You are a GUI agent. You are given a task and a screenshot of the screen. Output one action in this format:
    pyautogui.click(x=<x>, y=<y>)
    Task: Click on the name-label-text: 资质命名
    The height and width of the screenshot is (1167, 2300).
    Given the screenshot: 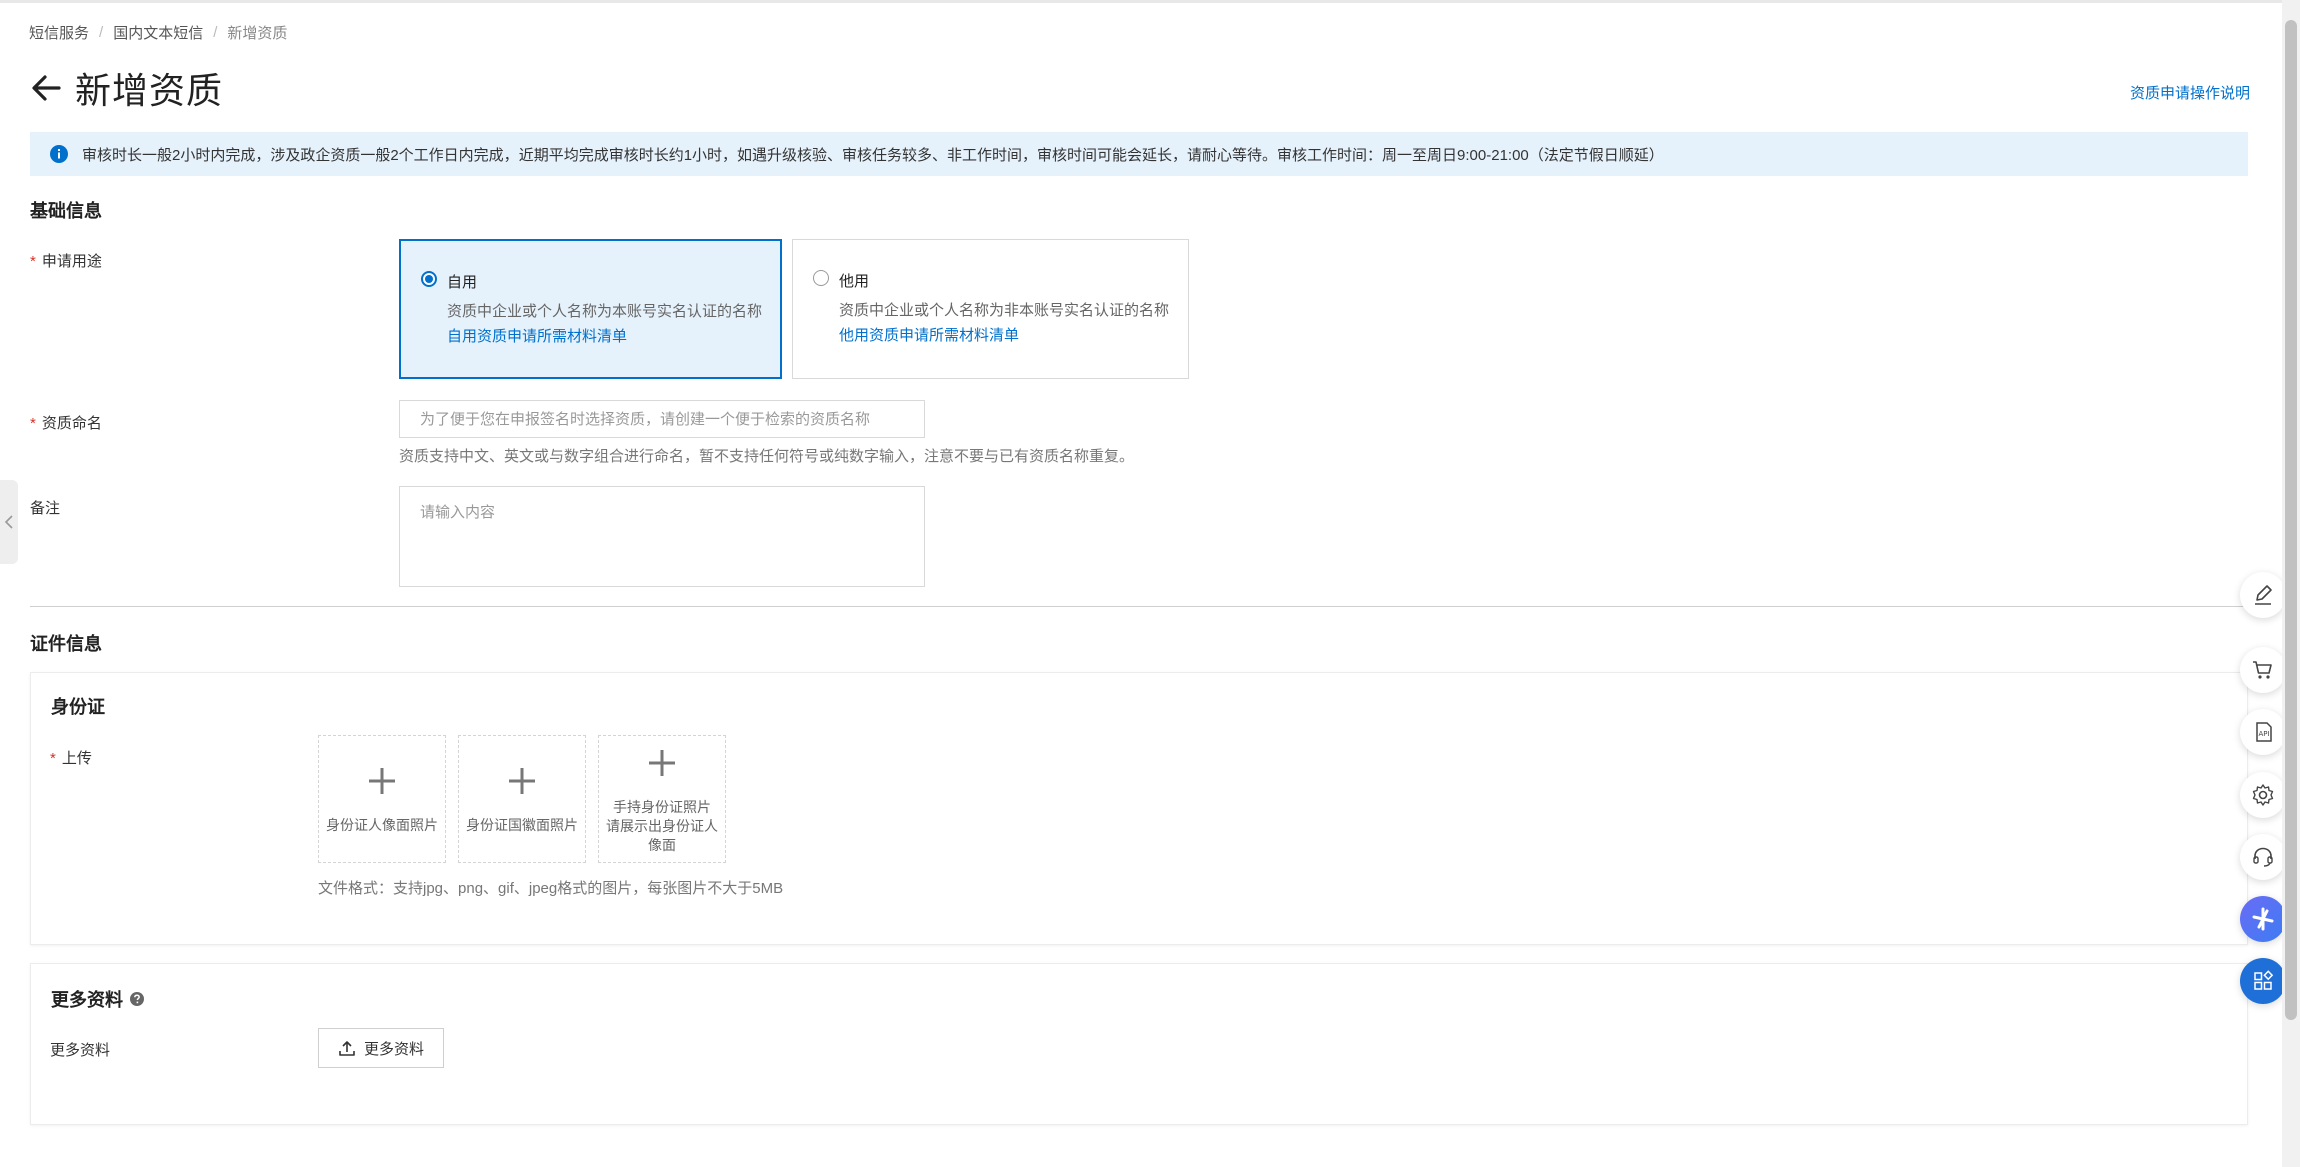 What is the action you would take?
    pyautogui.click(x=71, y=423)
    